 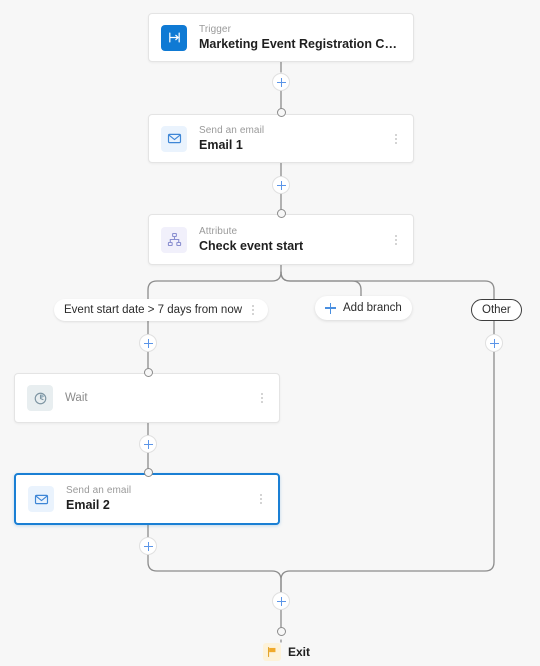 I want to click on node-attribute-menu-icon, so click(x=396, y=240).